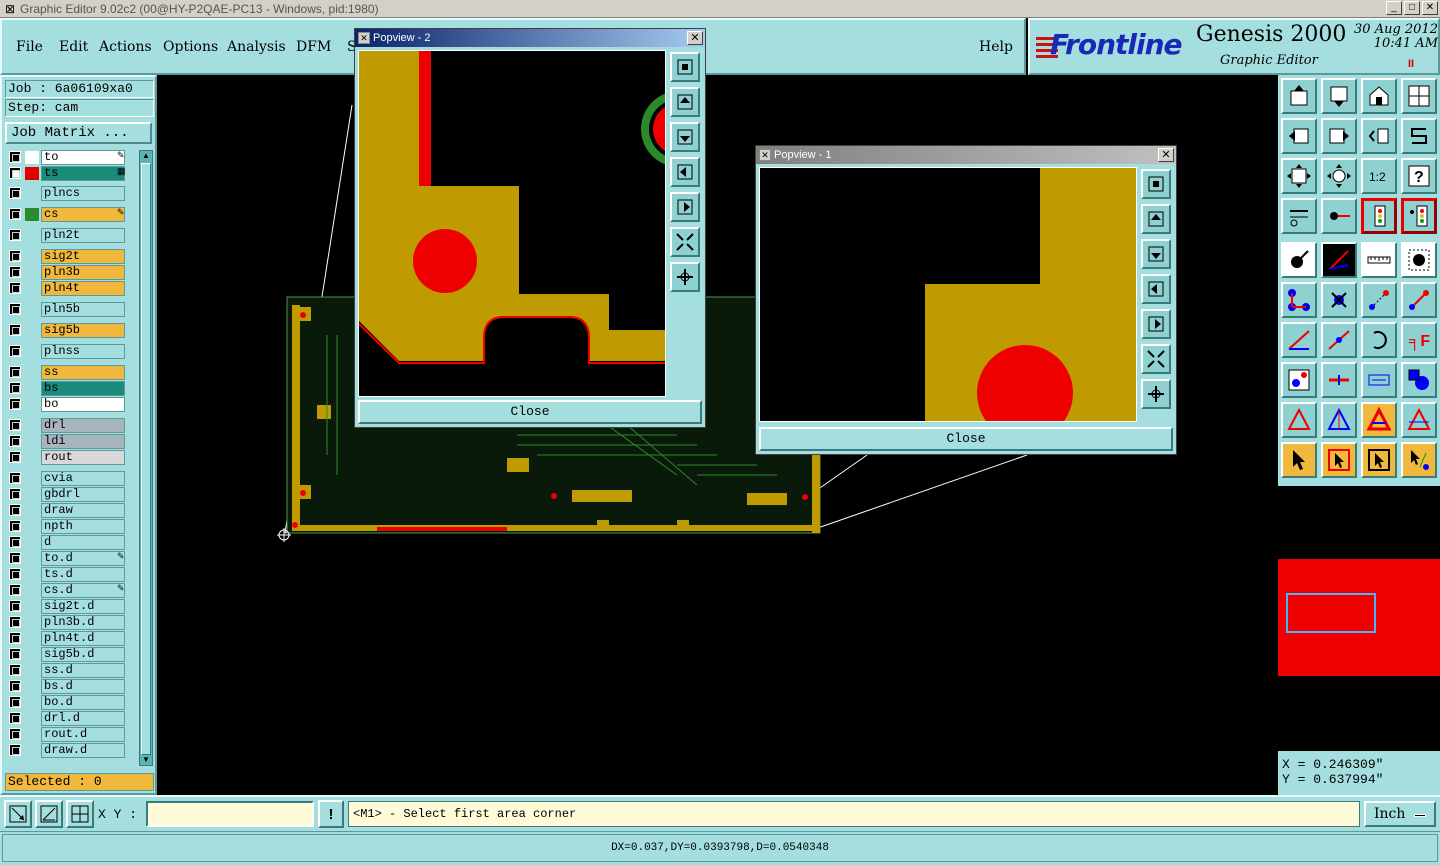 The width and height of the screenshot is (1440, 865). What do you see at coordinates (71, 288) in the screenshot?
I see `layer-row: pln4t` at bounding box center [71, 288].